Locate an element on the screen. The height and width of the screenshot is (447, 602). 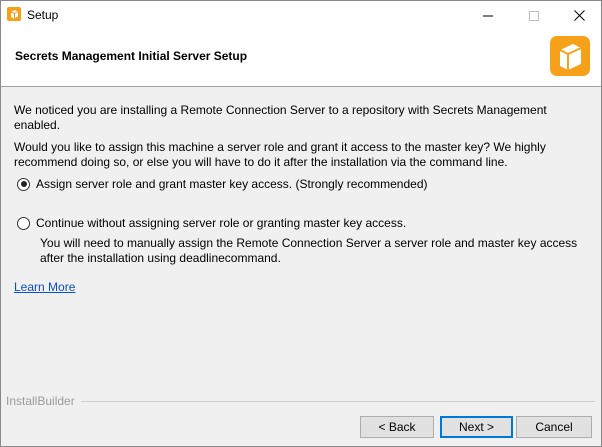
app-cube-icon is located at coordinates (14, 14).